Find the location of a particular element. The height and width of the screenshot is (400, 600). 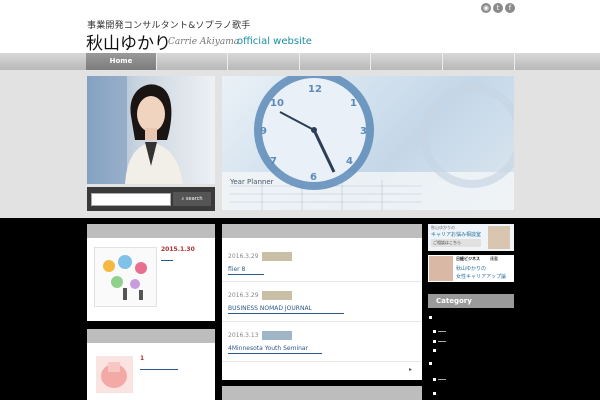

svg-text: 3 is located at coordinates (363, 131).